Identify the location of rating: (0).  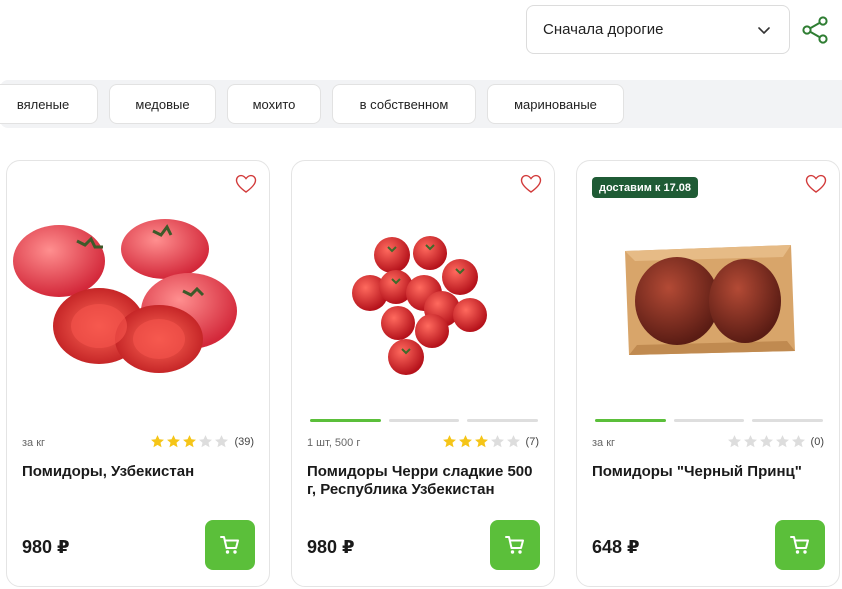
(775, 441).